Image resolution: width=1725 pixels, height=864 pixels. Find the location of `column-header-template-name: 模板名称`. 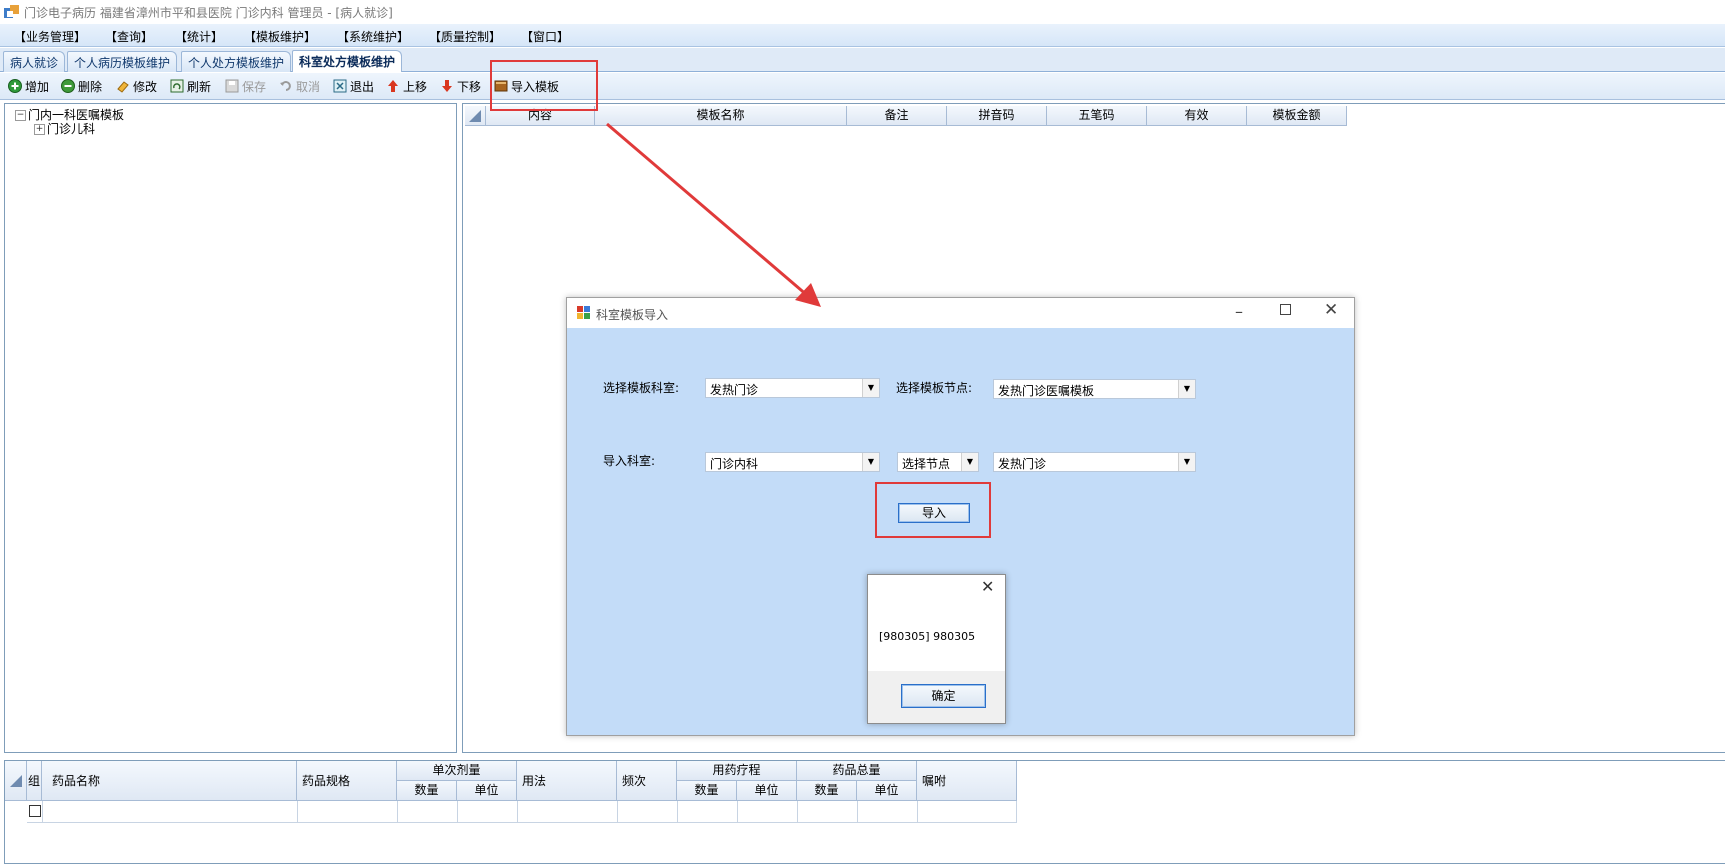

column-header-template-name: 模板名称 is located at coordinates (721, 116).